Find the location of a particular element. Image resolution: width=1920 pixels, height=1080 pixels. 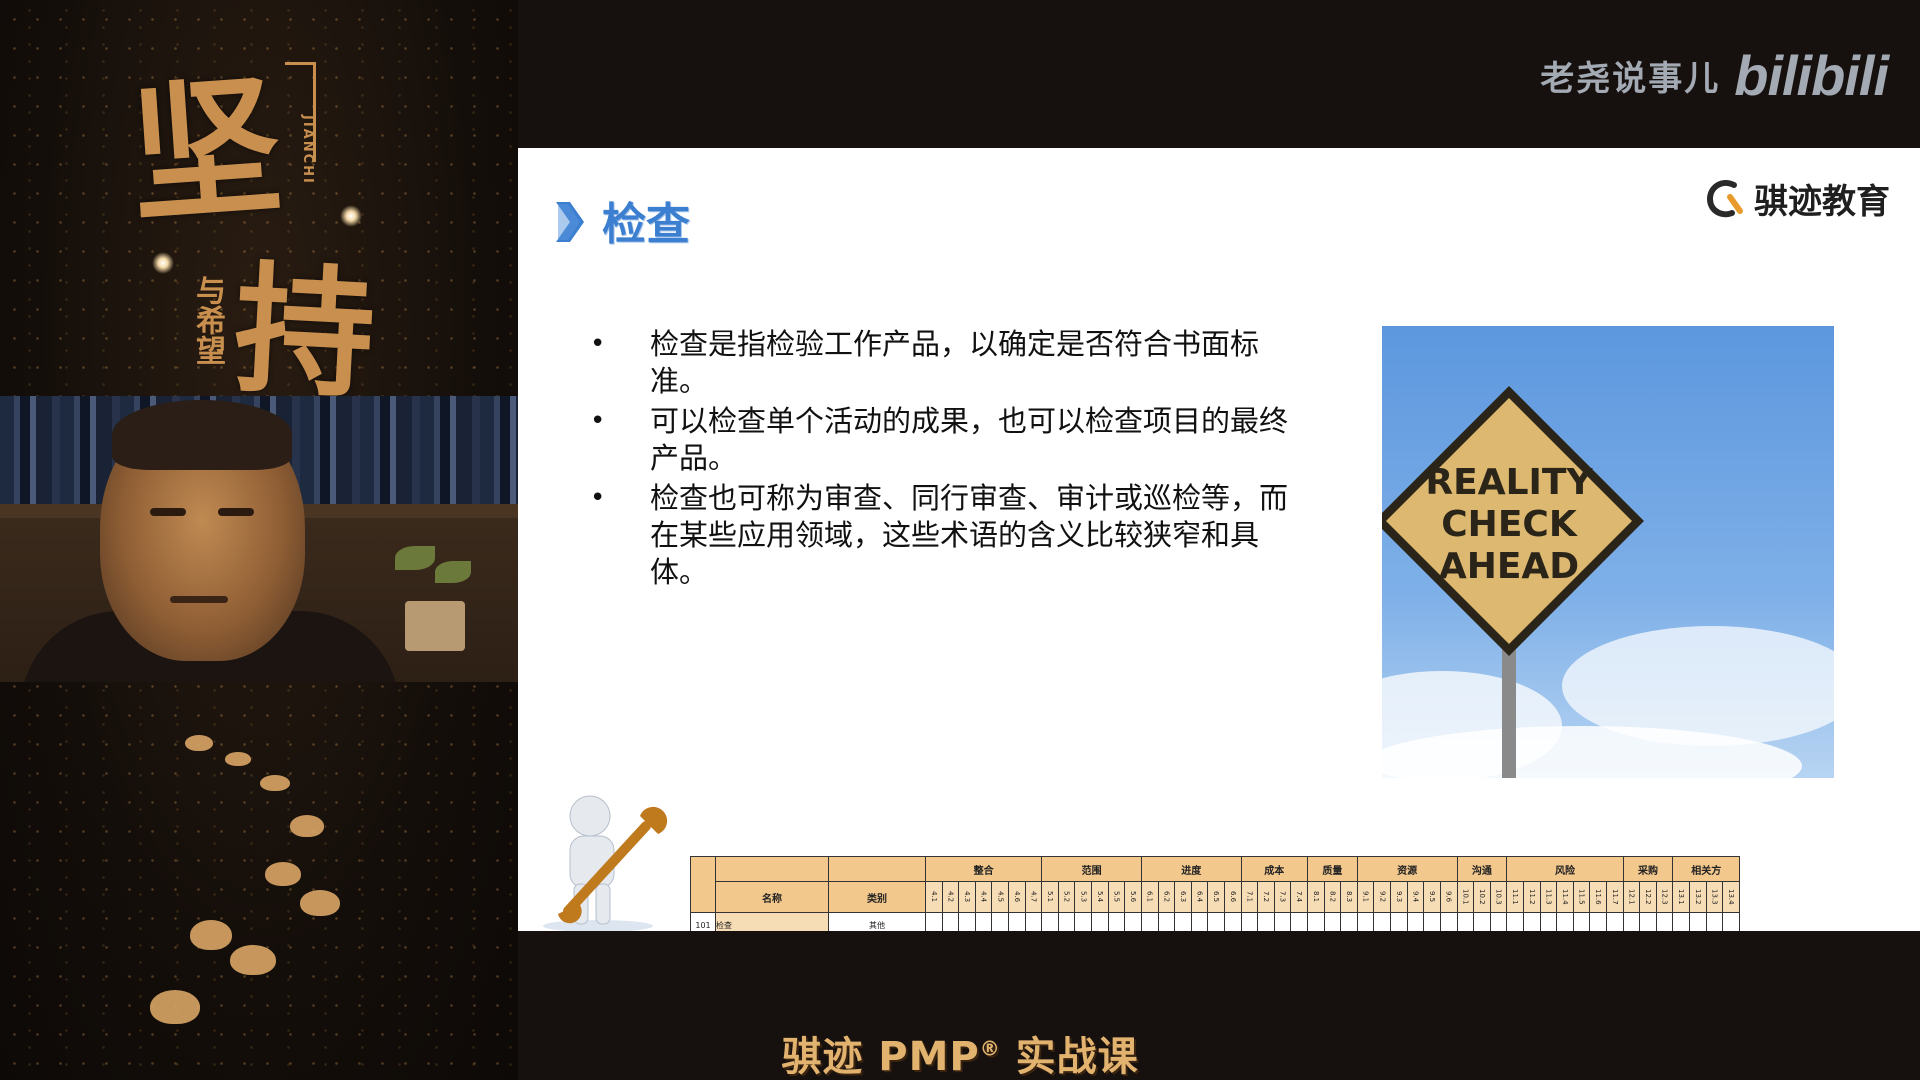

table-process-number: 13.3 is located at coordinates (1714, 897).